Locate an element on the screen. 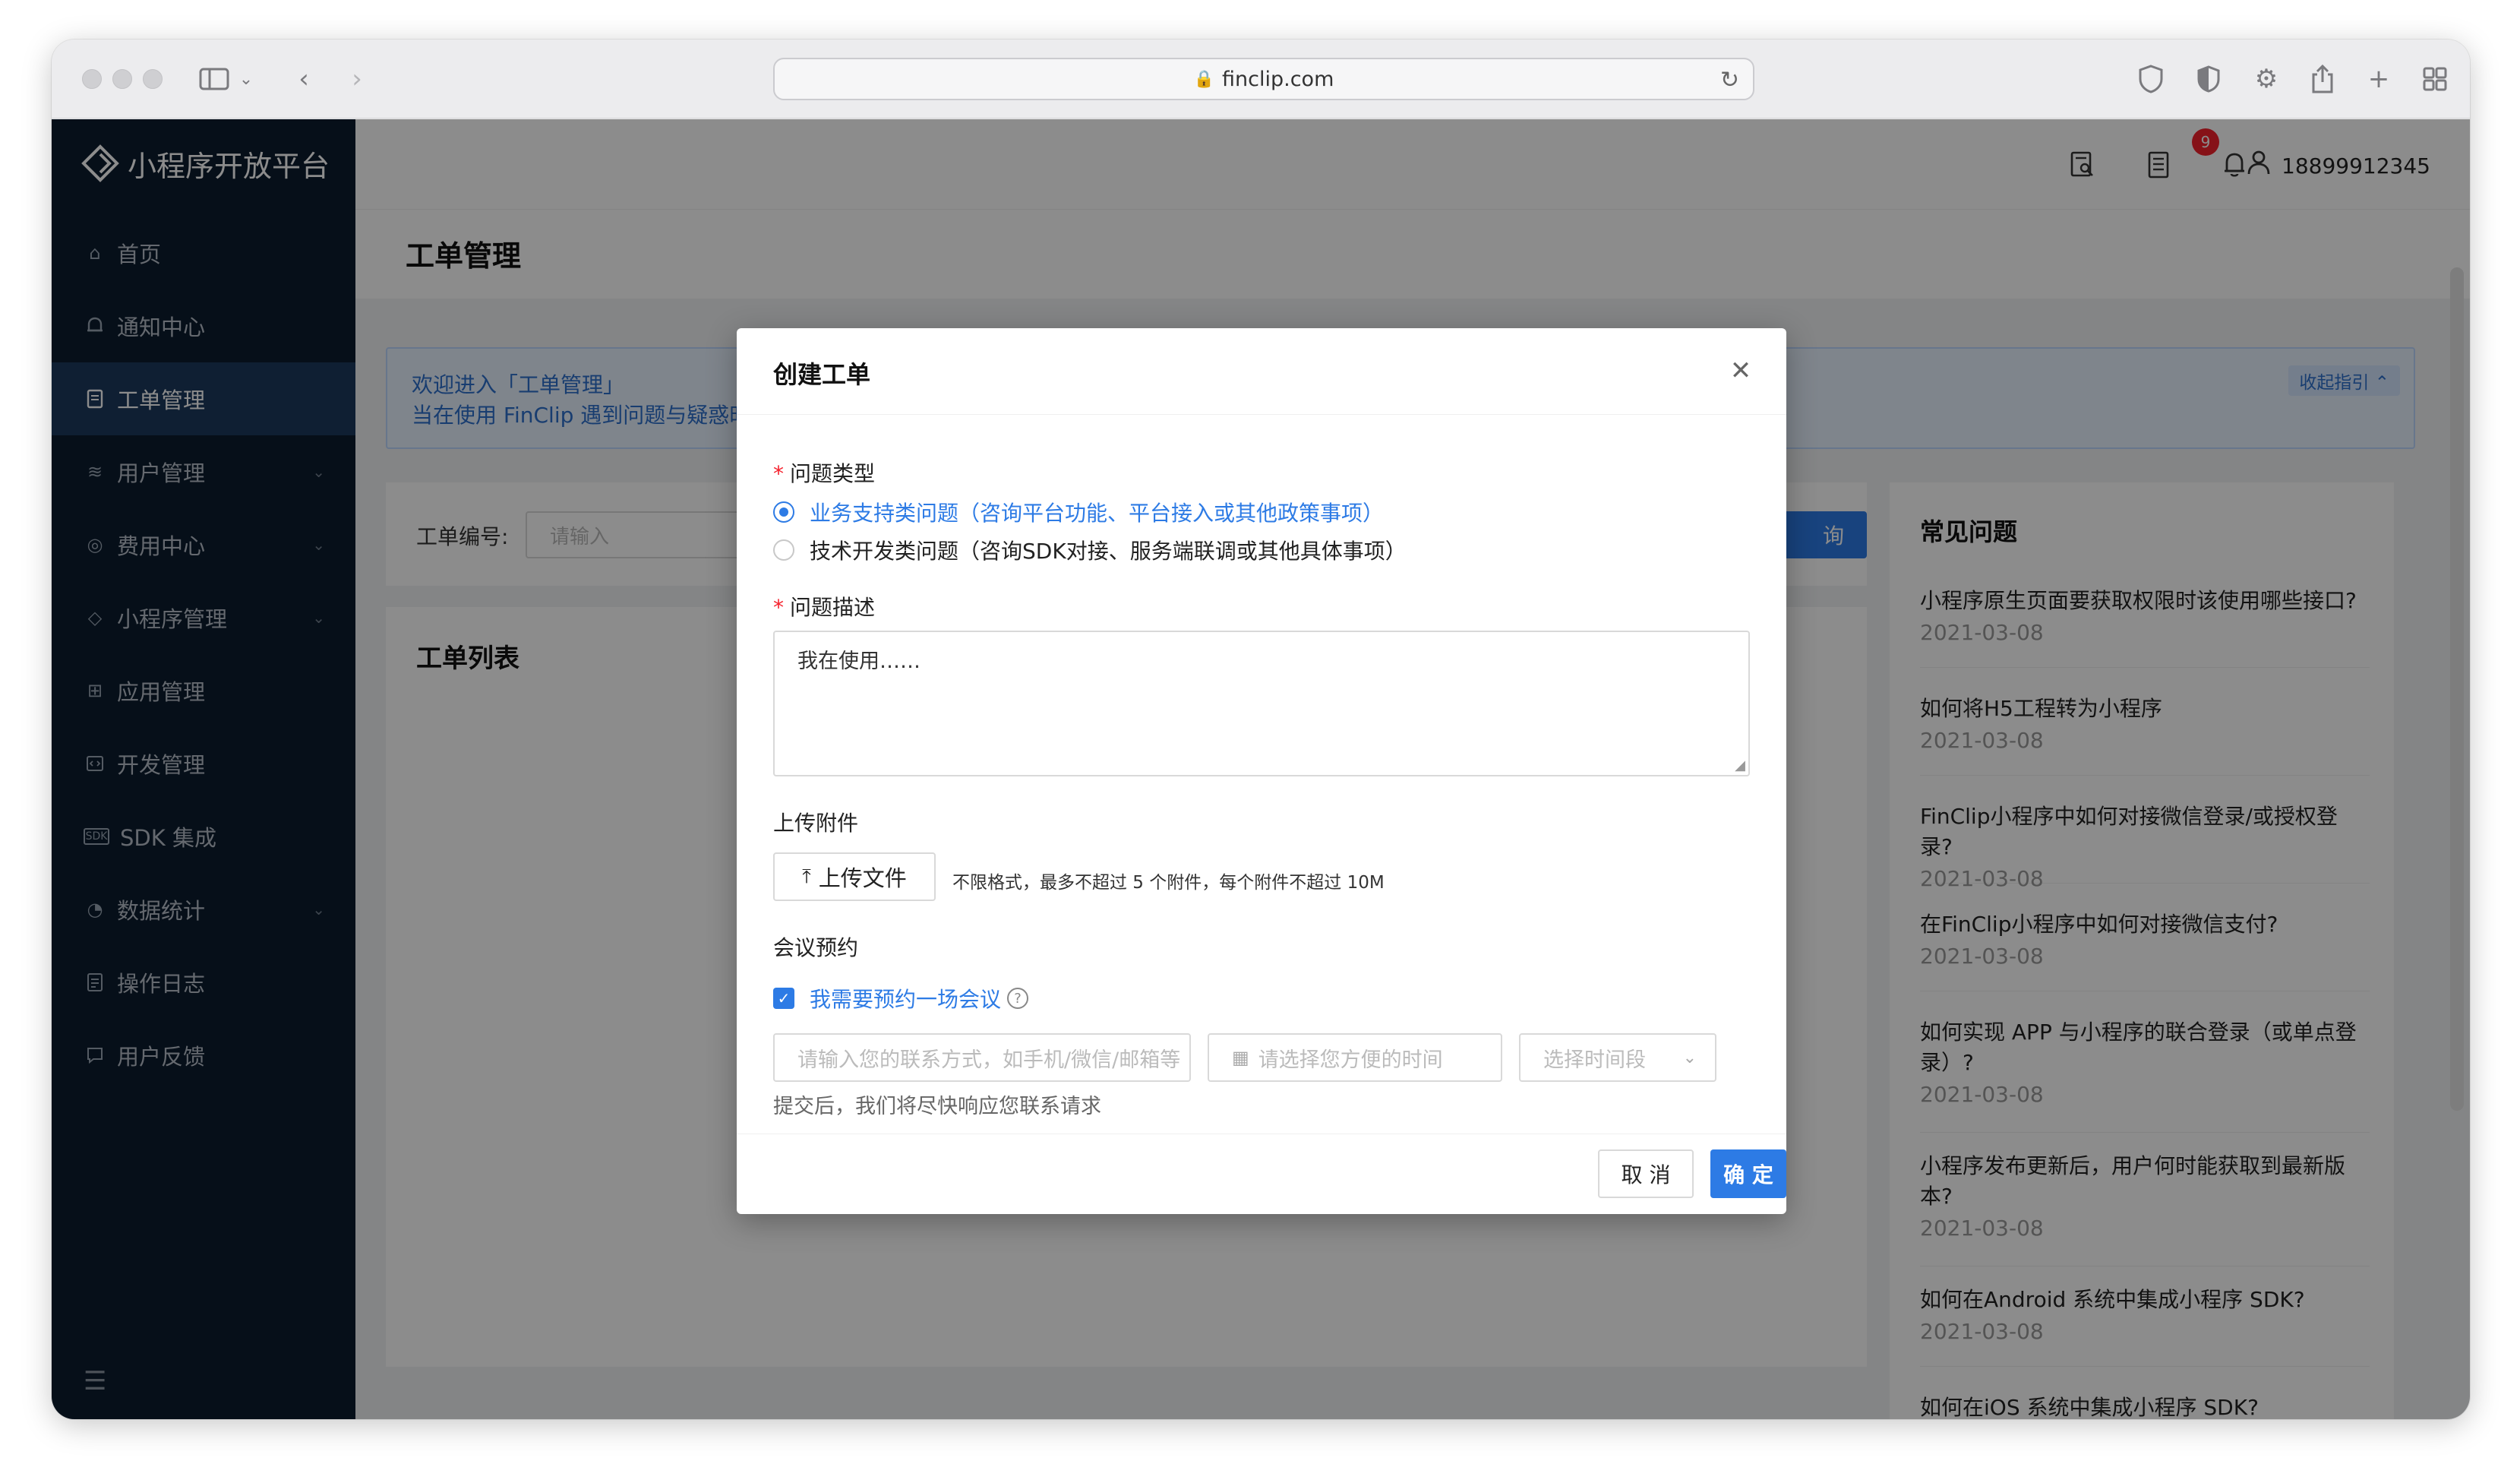 This screenshot has height=1483, width=2520. forward-icon: › is located at coordinates (357, 79).